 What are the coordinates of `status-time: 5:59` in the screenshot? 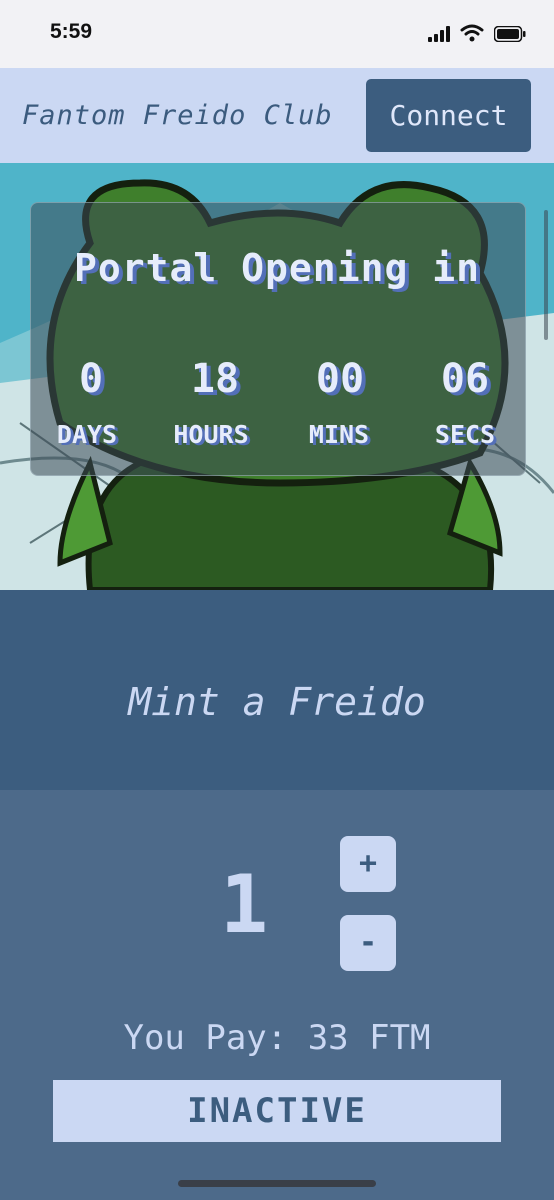 It's located at (71, 31).